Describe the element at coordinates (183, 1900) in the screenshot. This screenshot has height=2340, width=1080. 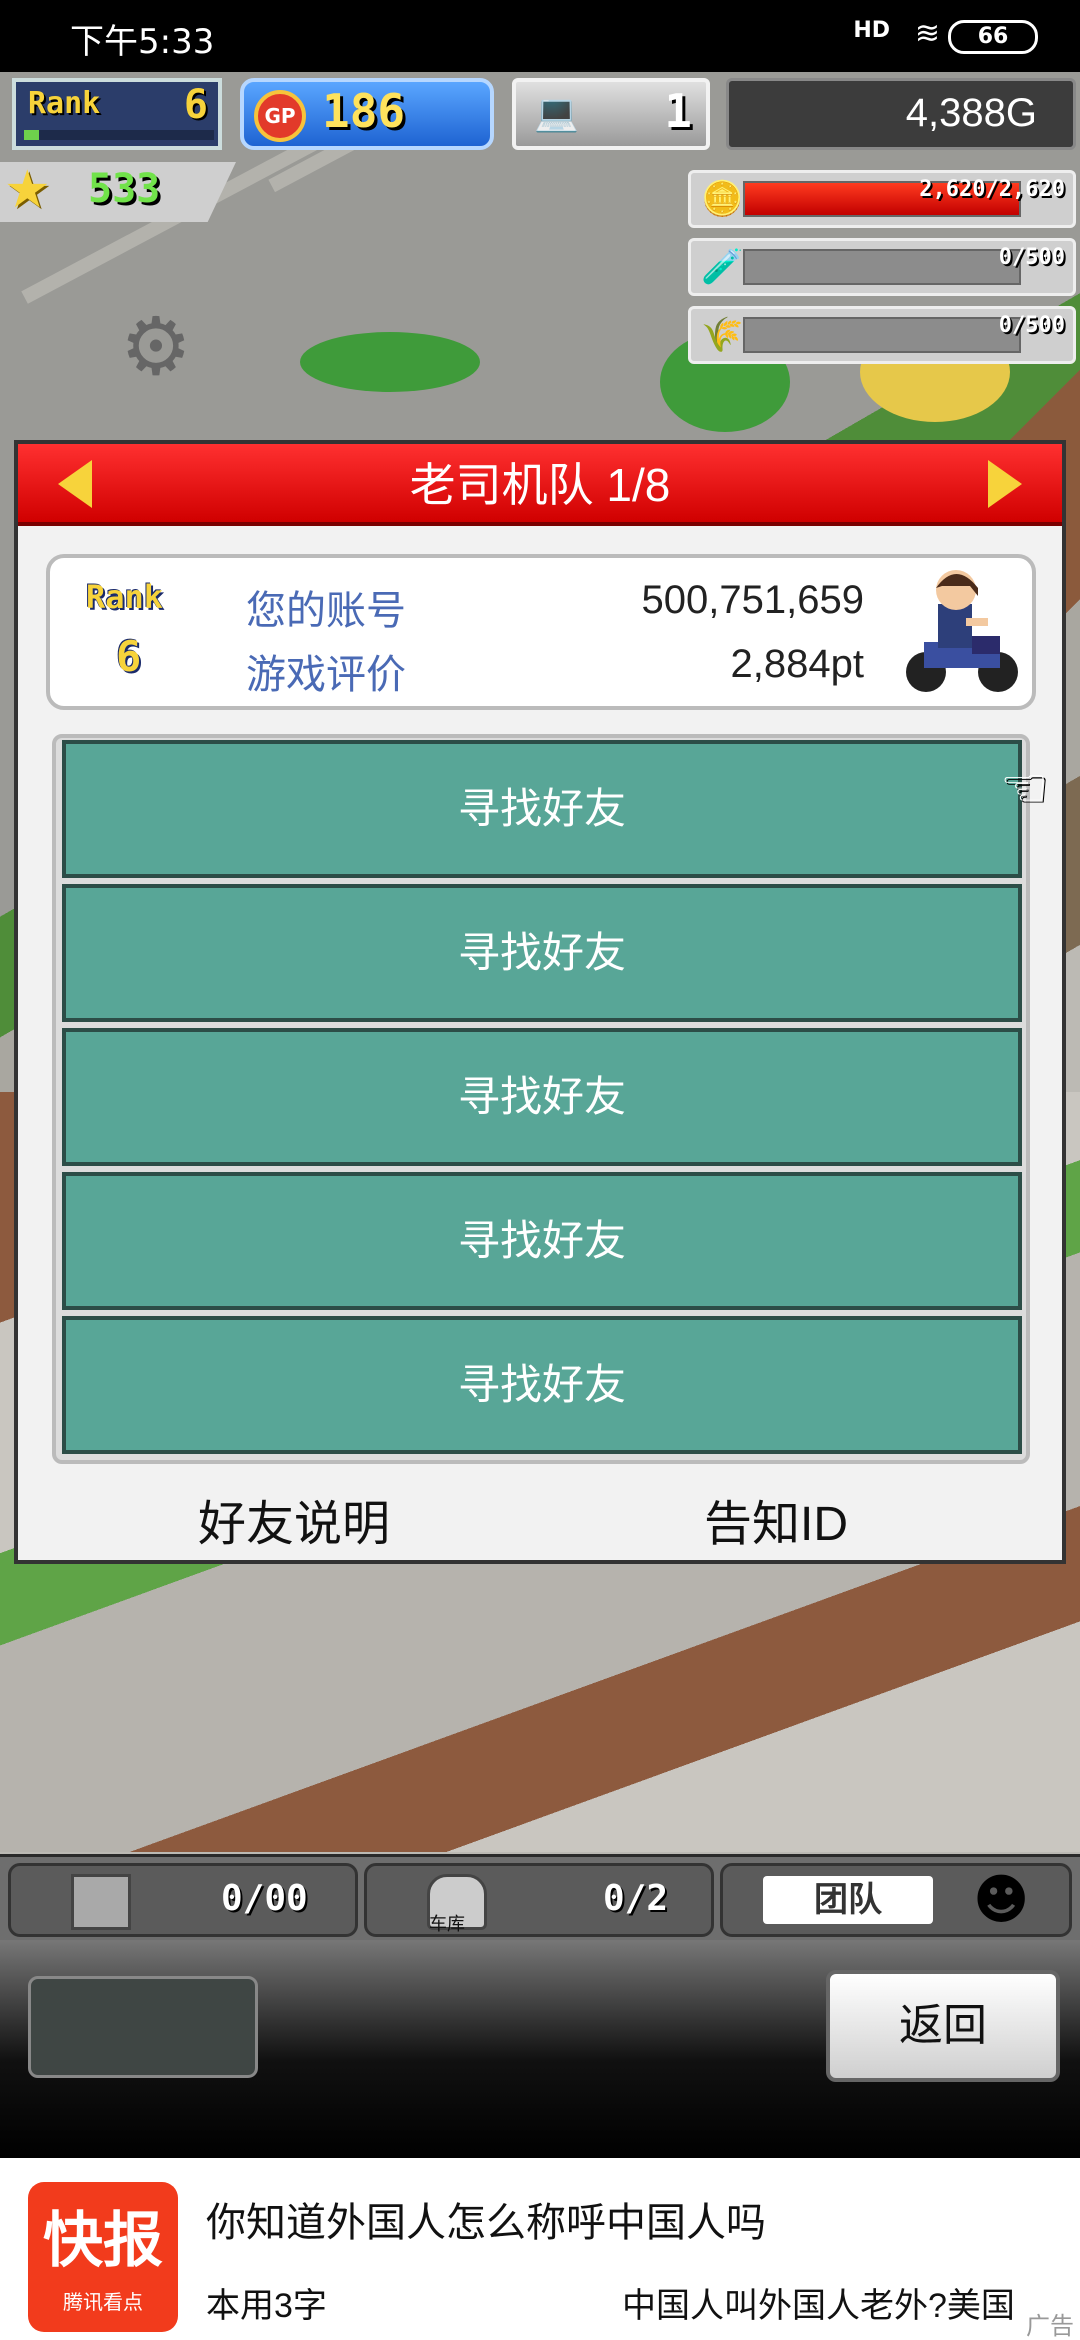
I see `storage-tab: 0/00` at that location.